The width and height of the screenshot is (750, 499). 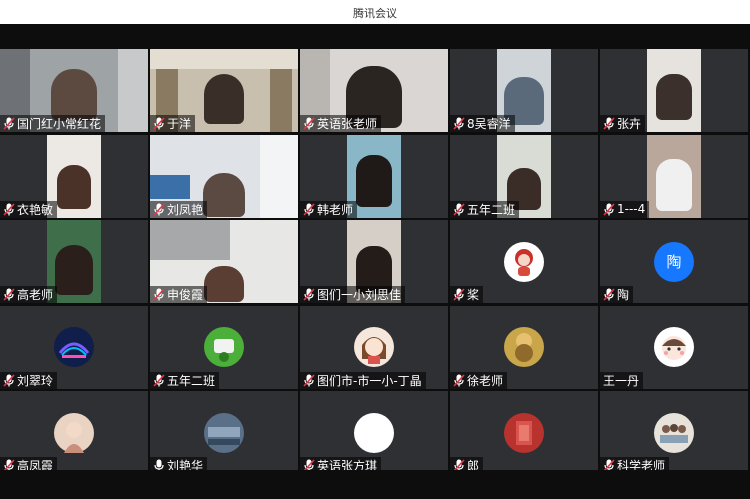 I want to click on video-tile: 8吴睿洋, so click(x=524, y=90).